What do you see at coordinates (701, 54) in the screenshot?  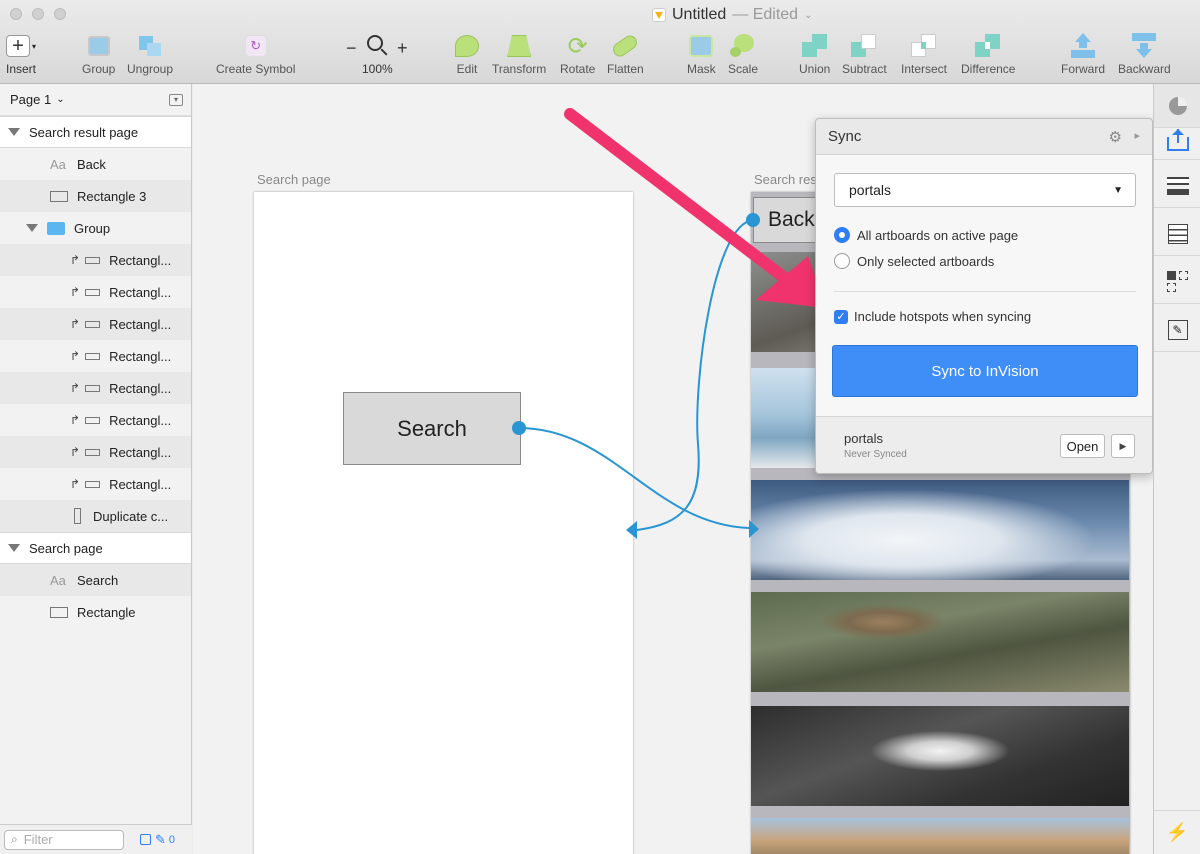 I see `mask-button: Mask` at bounding box center [701, 54].